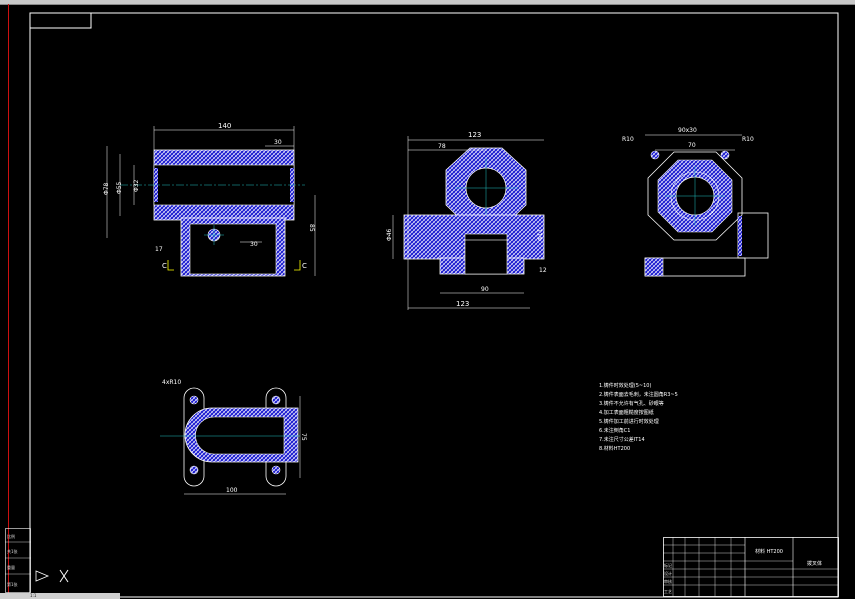  What do you see at coordinates (668, 565) in the screenshot?
I see `svg-text: 标记` at bounding box center [668, 565].